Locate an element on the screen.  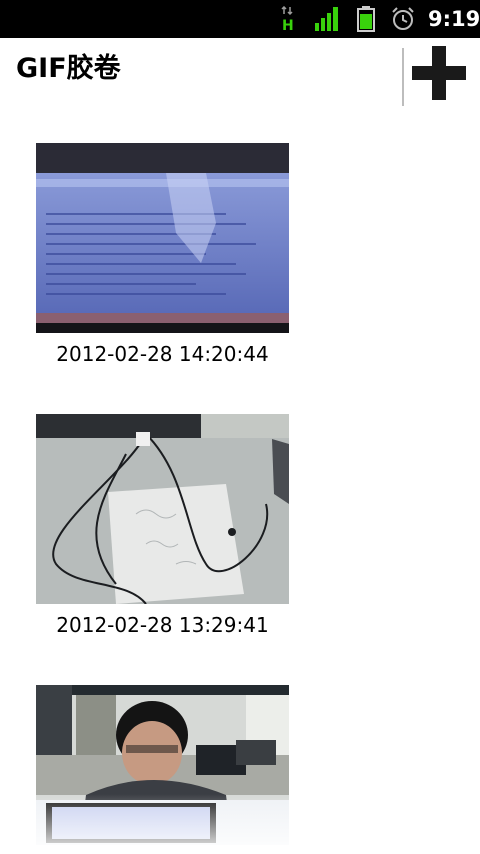
signal-strength-icon is located at coordinates (326, 19).